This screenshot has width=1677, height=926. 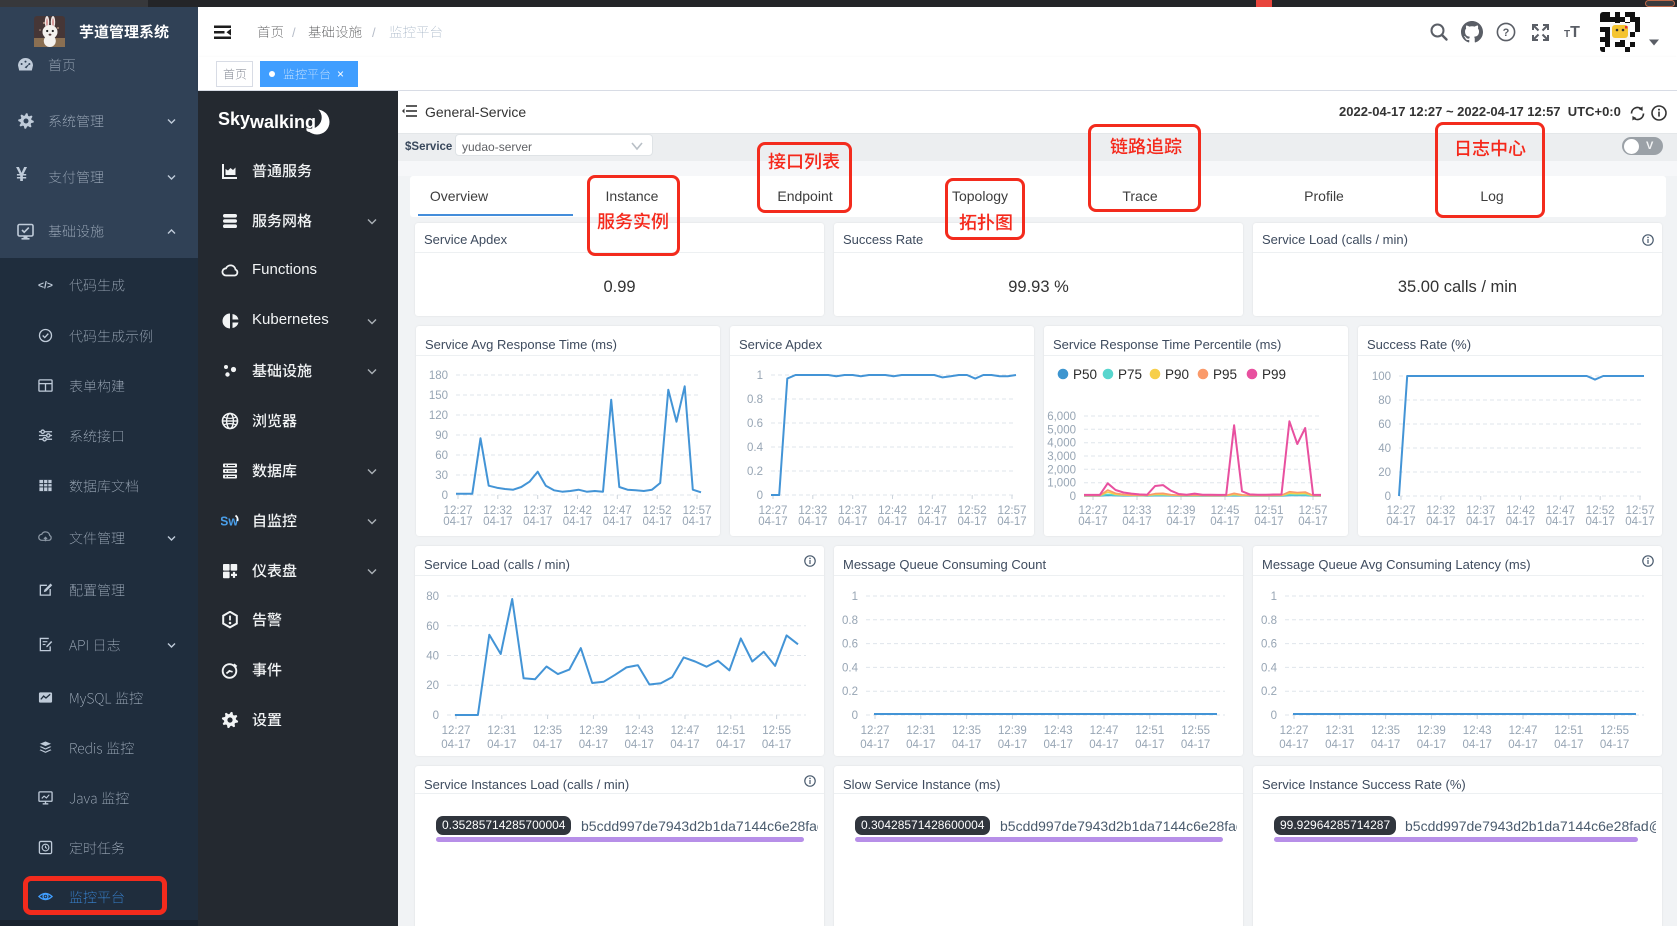 I want to click on svg-text: P99, so click(x=1274, y=374).